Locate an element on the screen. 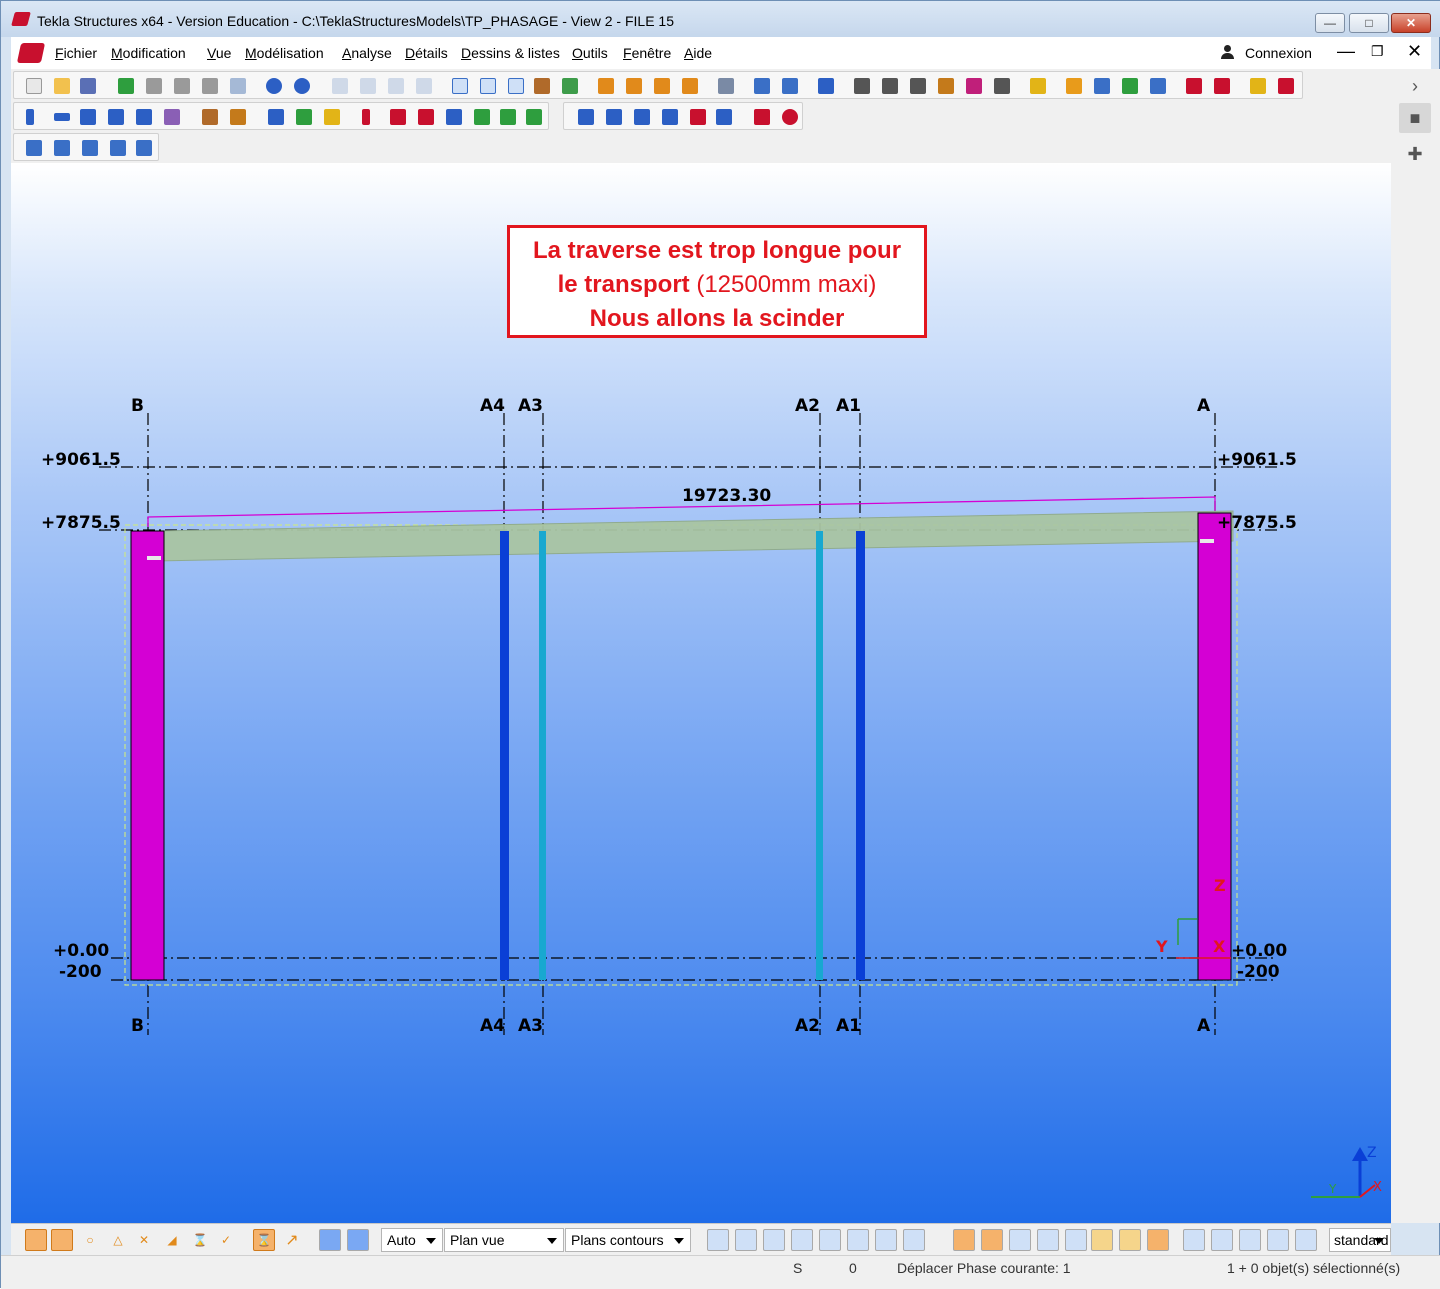 The height and width of the screenshot is (1289, 1440). help-icon is located at coordinates (826, 86).